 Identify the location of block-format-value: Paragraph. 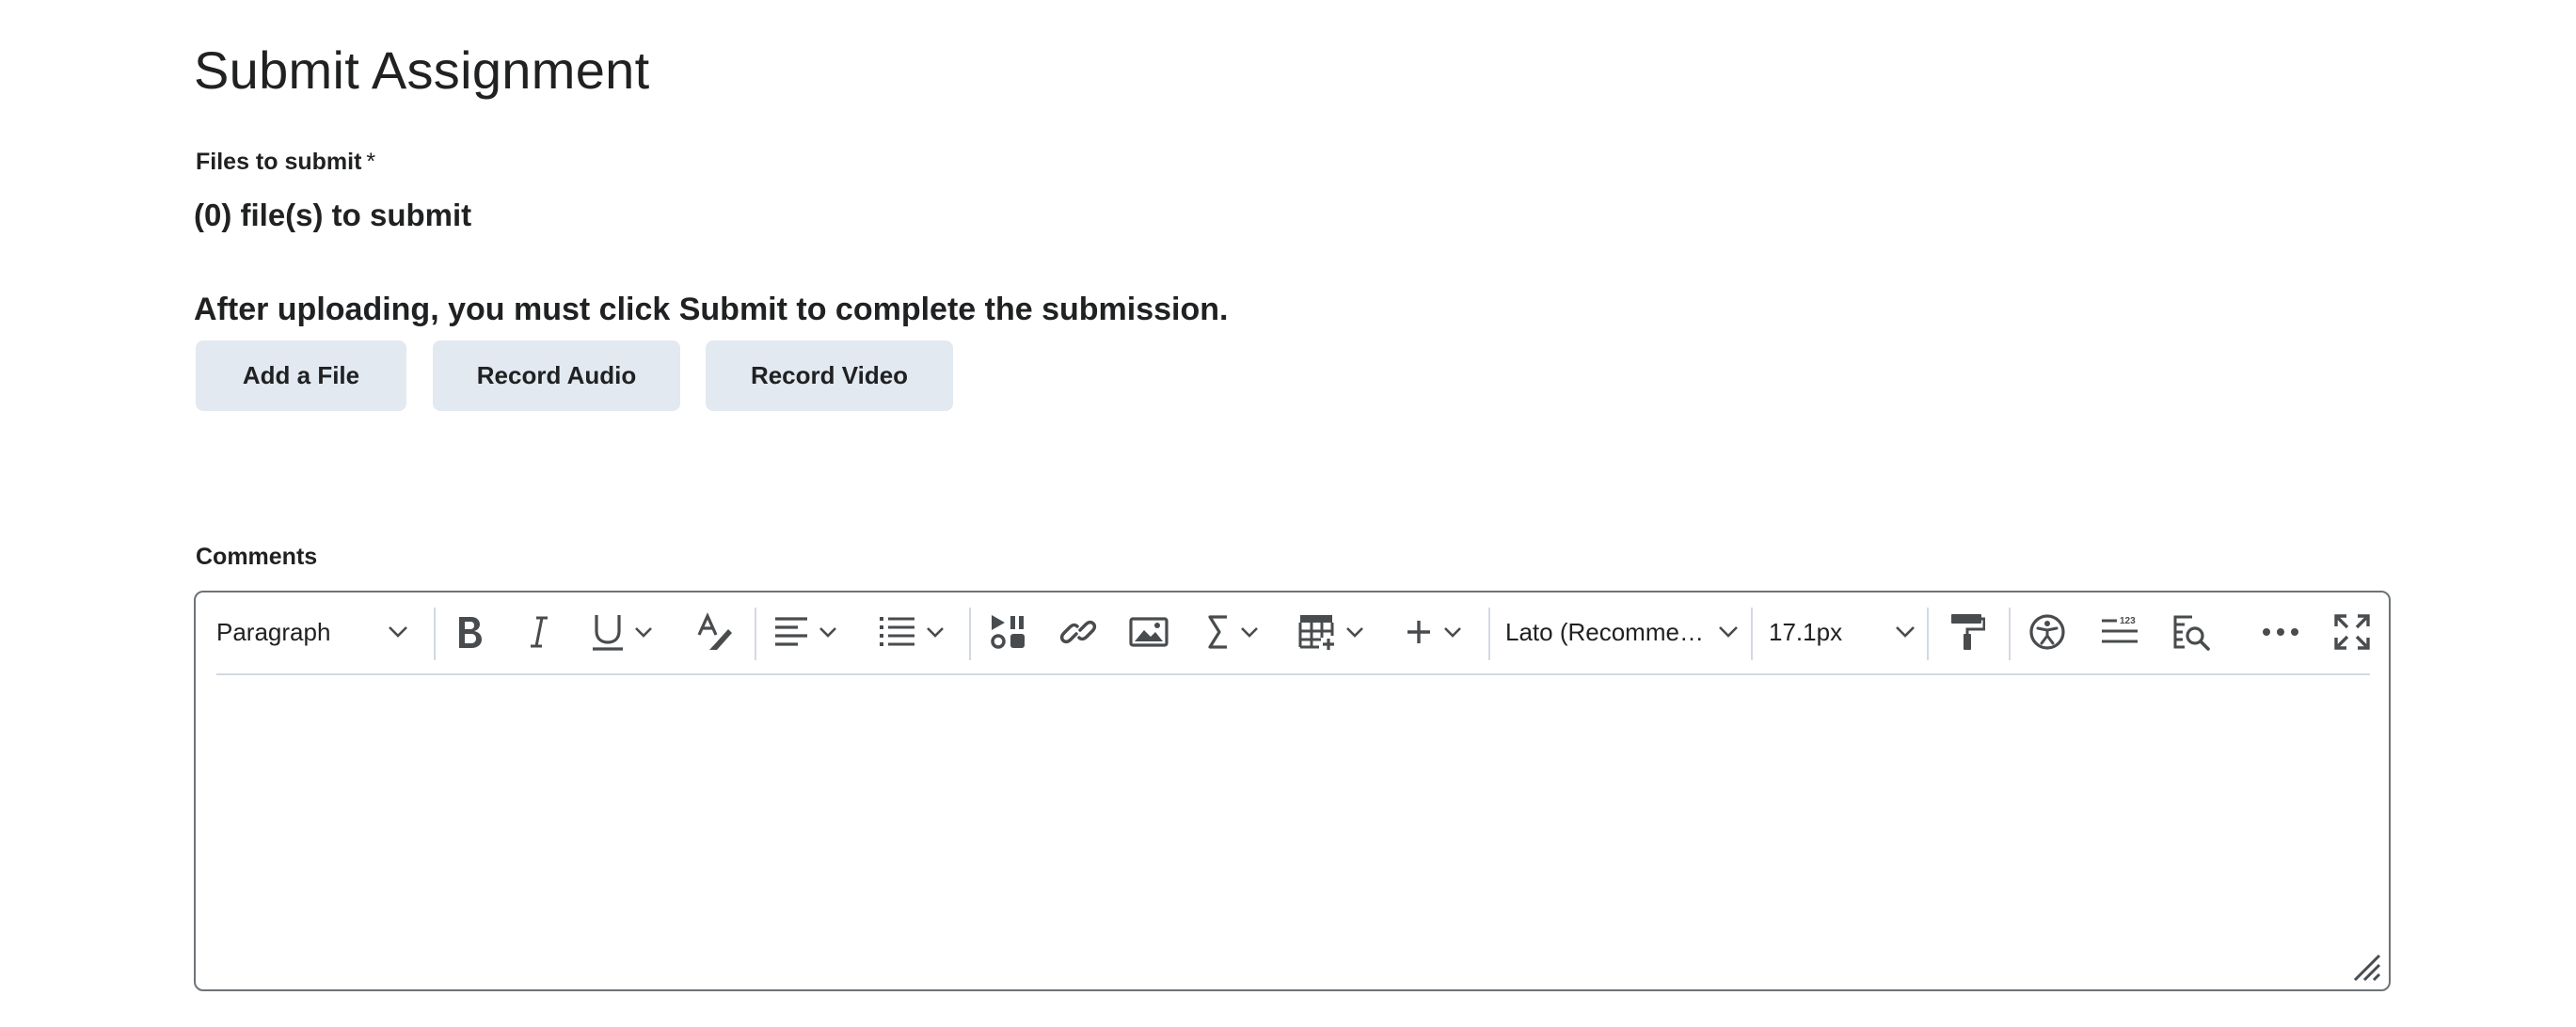
(273, 631).